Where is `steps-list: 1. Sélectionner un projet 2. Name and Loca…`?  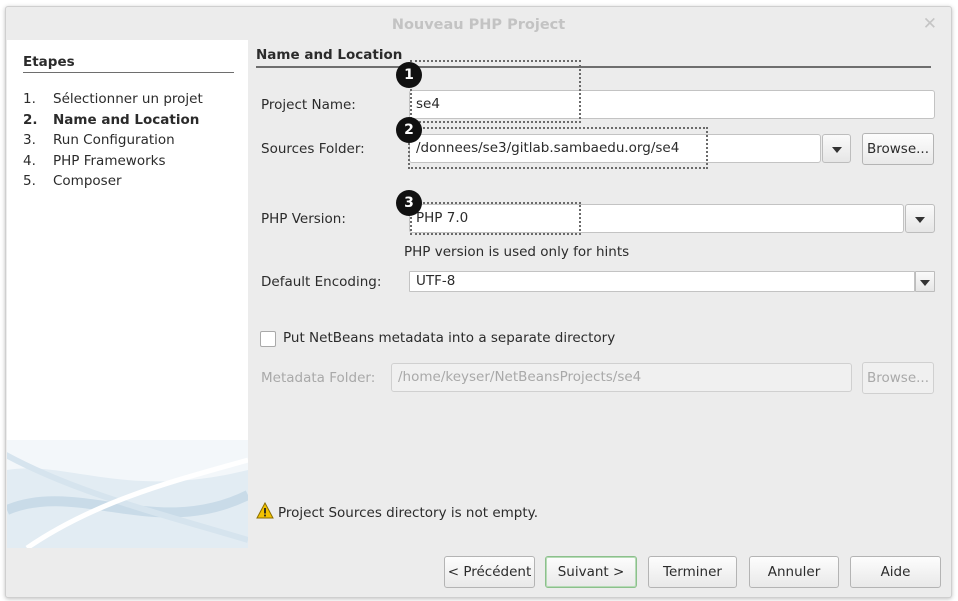
steps-list: 1. Sélectionner un projet 2. Name and Loca… is located at coordinates (113, 140).